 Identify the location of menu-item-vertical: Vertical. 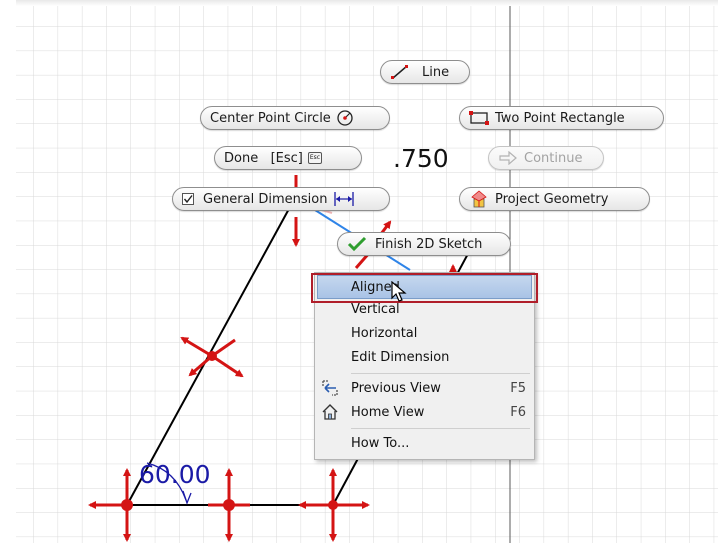
(375, 310).